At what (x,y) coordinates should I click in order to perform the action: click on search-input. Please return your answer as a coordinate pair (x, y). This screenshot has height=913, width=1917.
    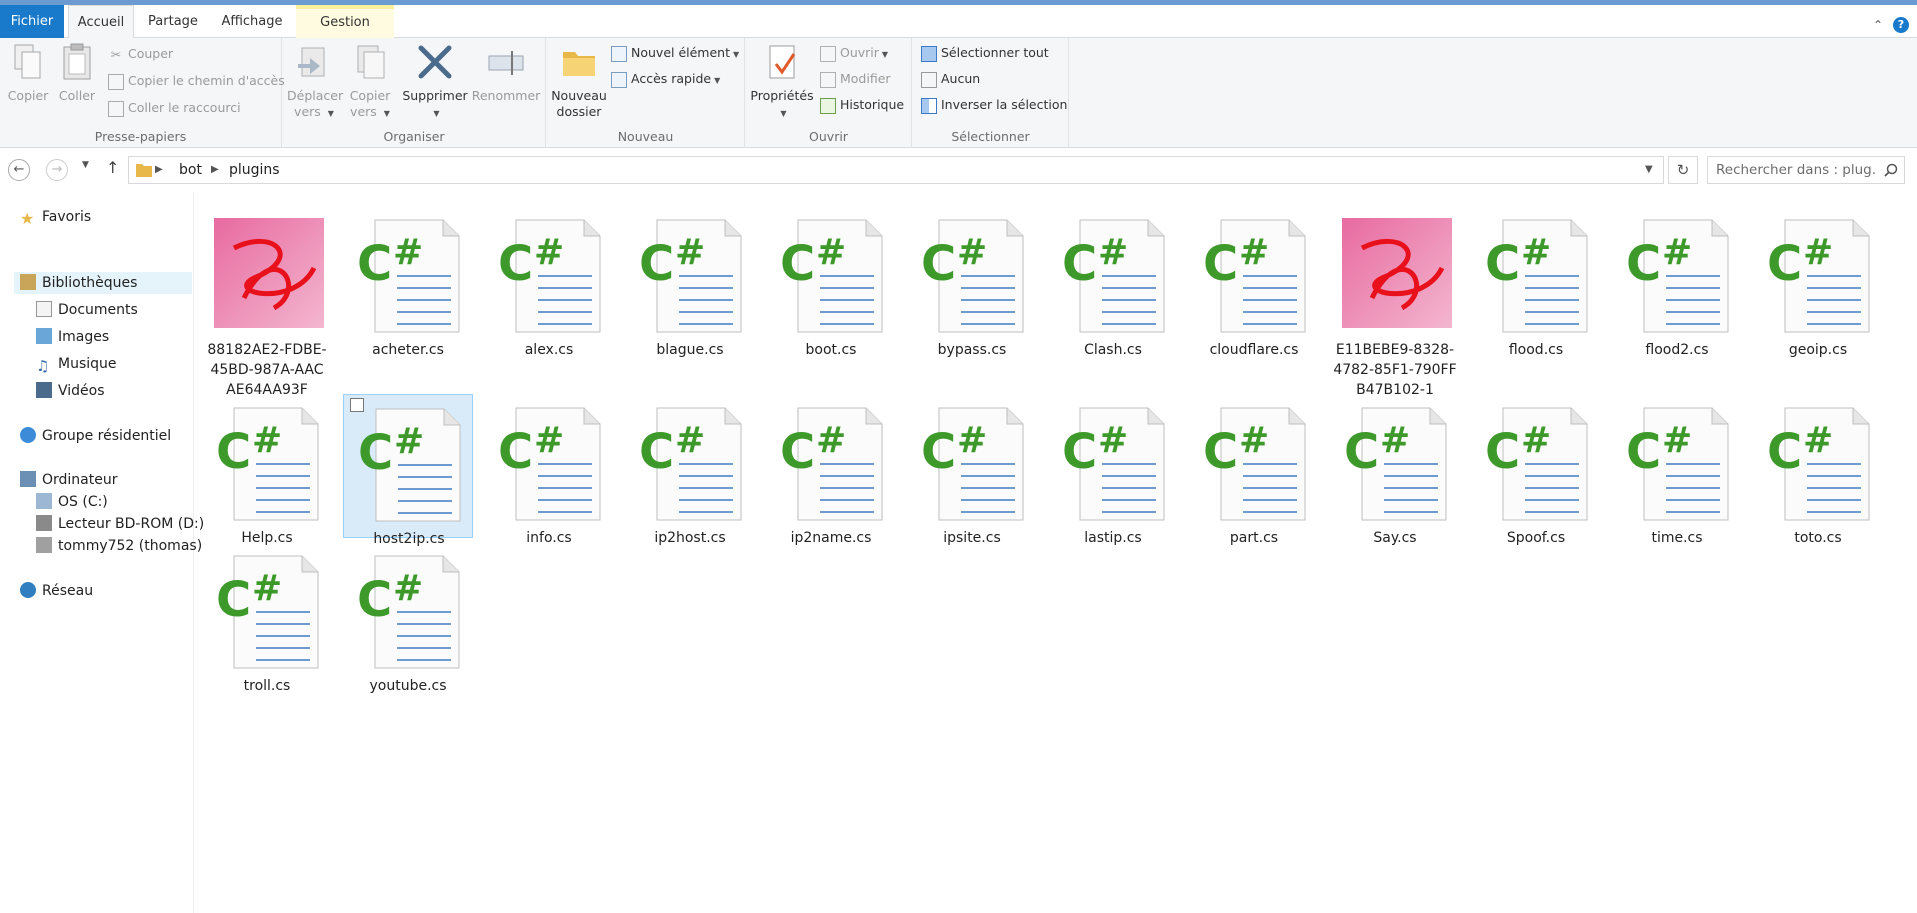
    Looking at the image, I should click on (1793, 170).